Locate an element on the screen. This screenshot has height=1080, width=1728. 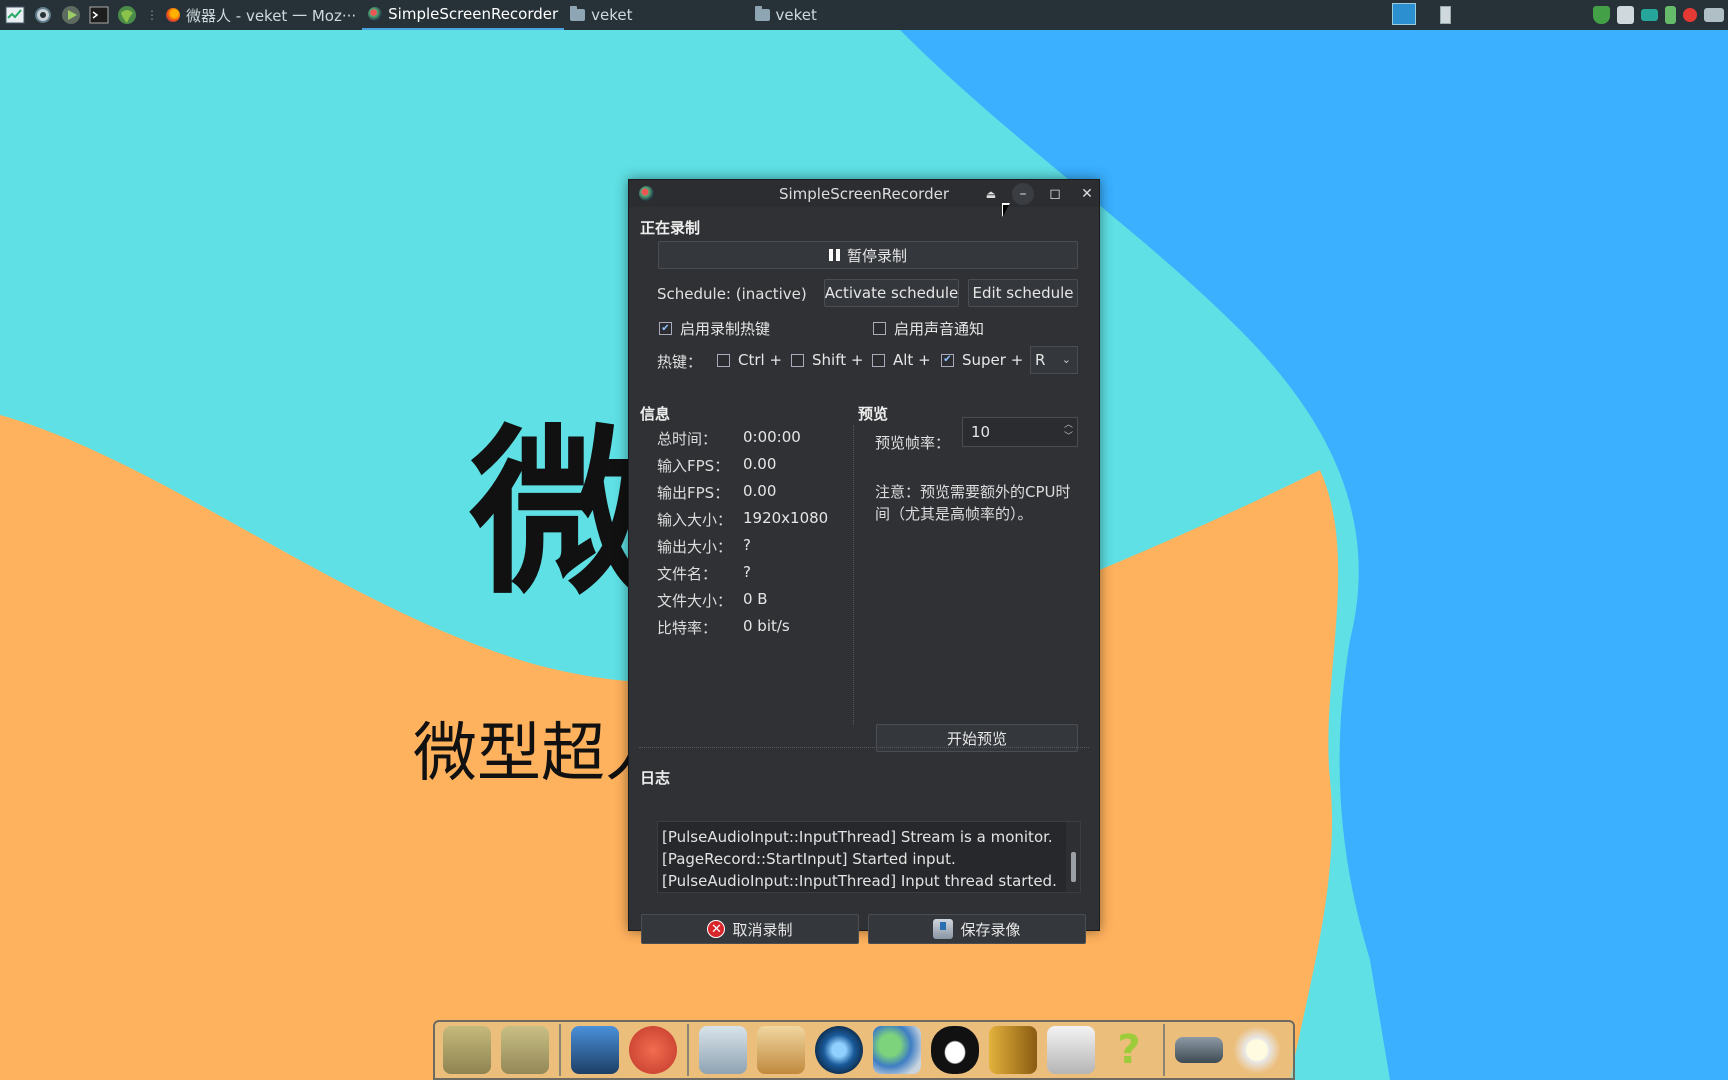
keep-above-icon: ⏏ is located at coordinates (991, 194).